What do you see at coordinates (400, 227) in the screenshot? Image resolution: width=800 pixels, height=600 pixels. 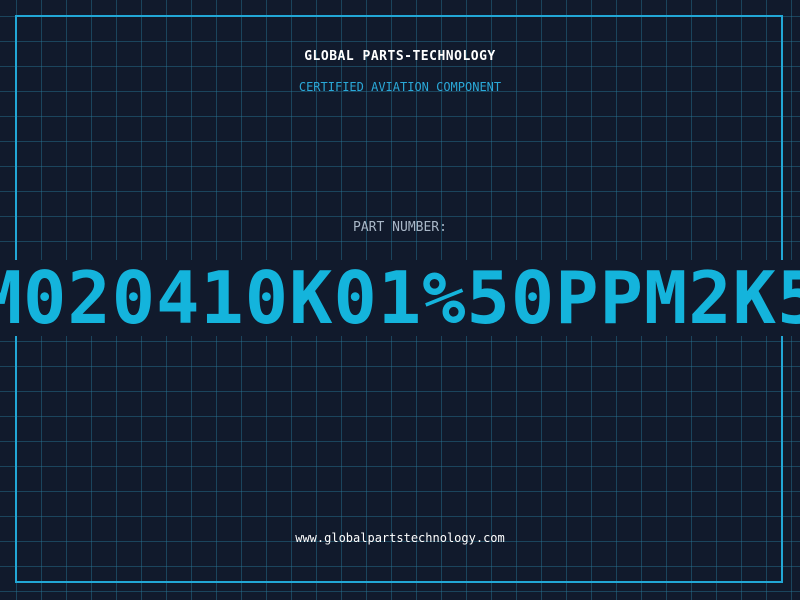 I see `part-number-label: PART NUMBER:` at bounding box center [400, 227].